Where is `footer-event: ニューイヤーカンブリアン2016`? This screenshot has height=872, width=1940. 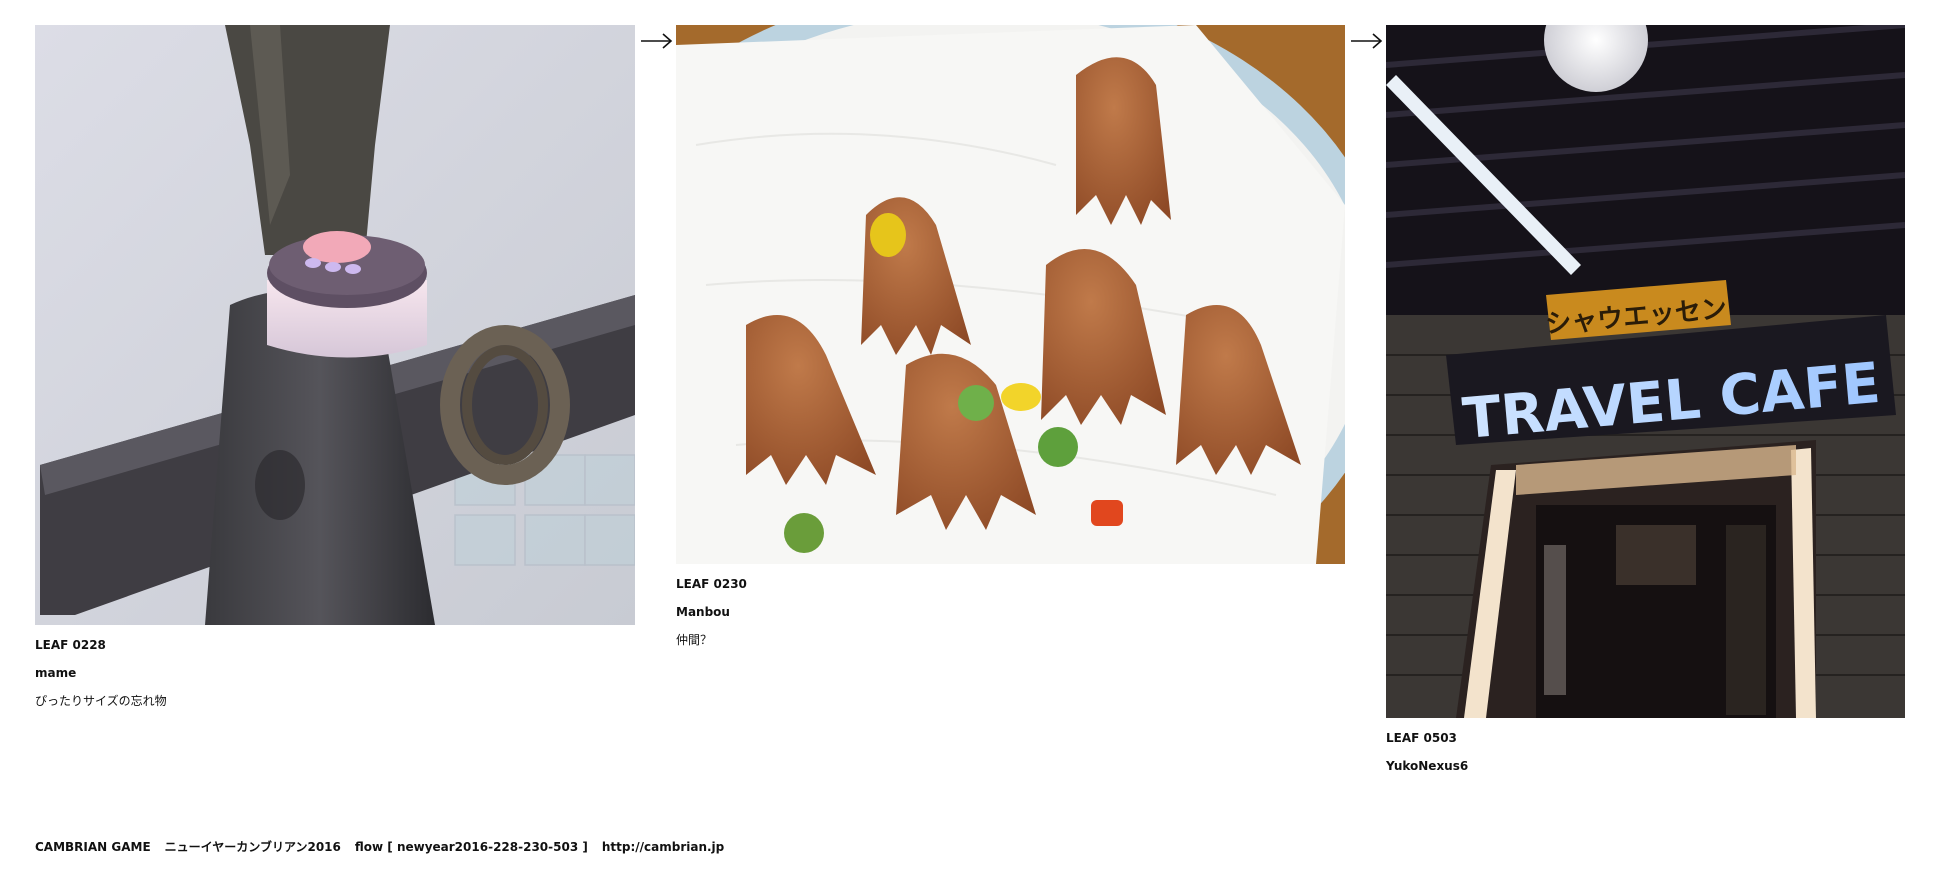 footer-event: ニューイヤーカンブリアン2016 is located at coordinates (252, 847).